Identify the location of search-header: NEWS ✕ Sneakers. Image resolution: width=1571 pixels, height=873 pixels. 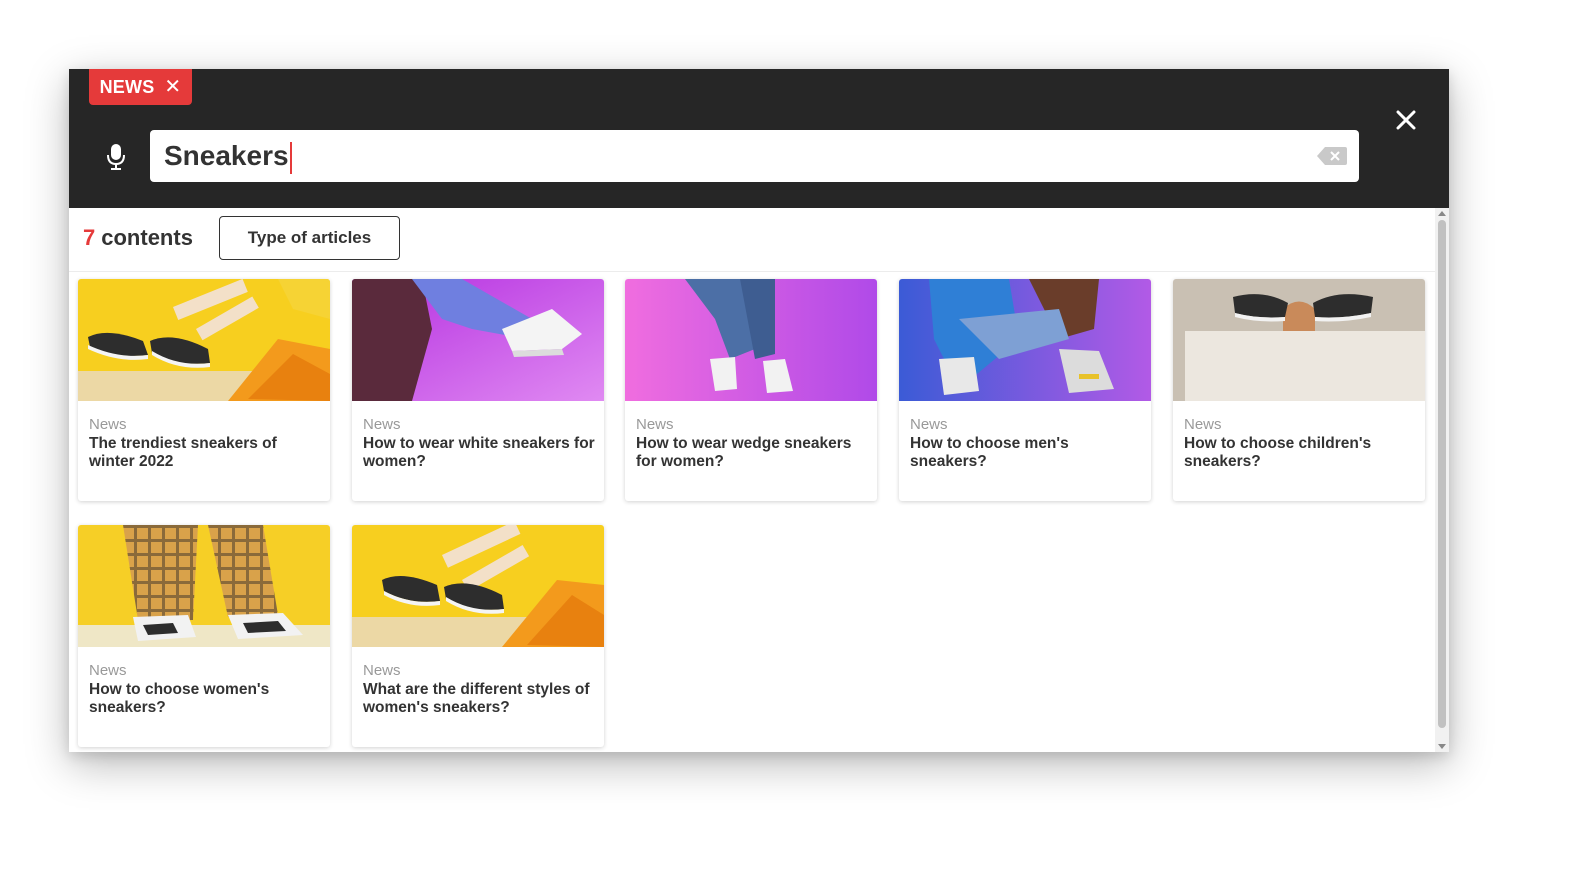
(759, 138).